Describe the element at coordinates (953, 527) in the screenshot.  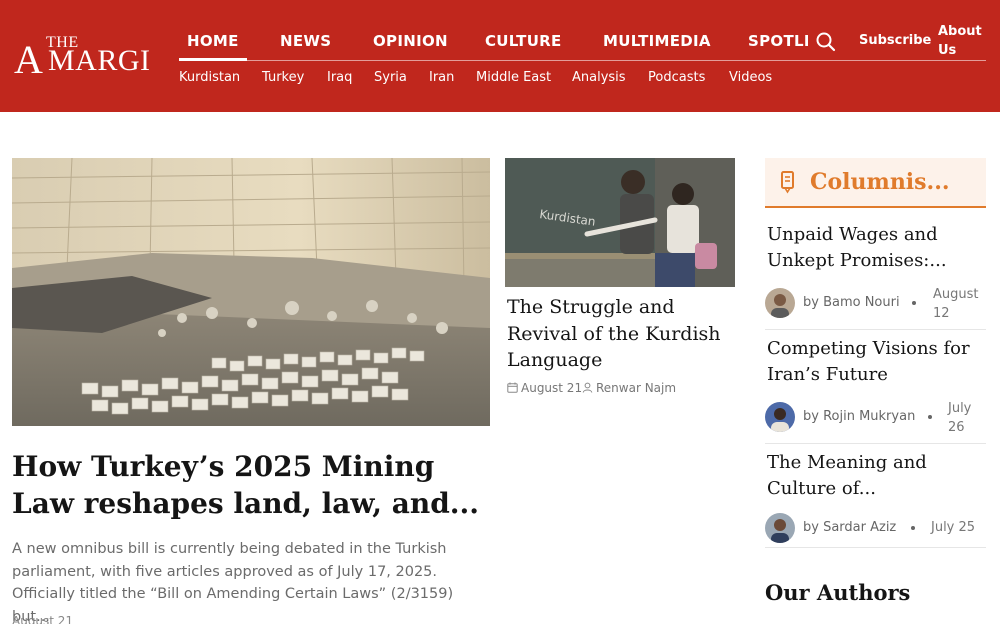
I see `columnist-date: July 25` at that location.